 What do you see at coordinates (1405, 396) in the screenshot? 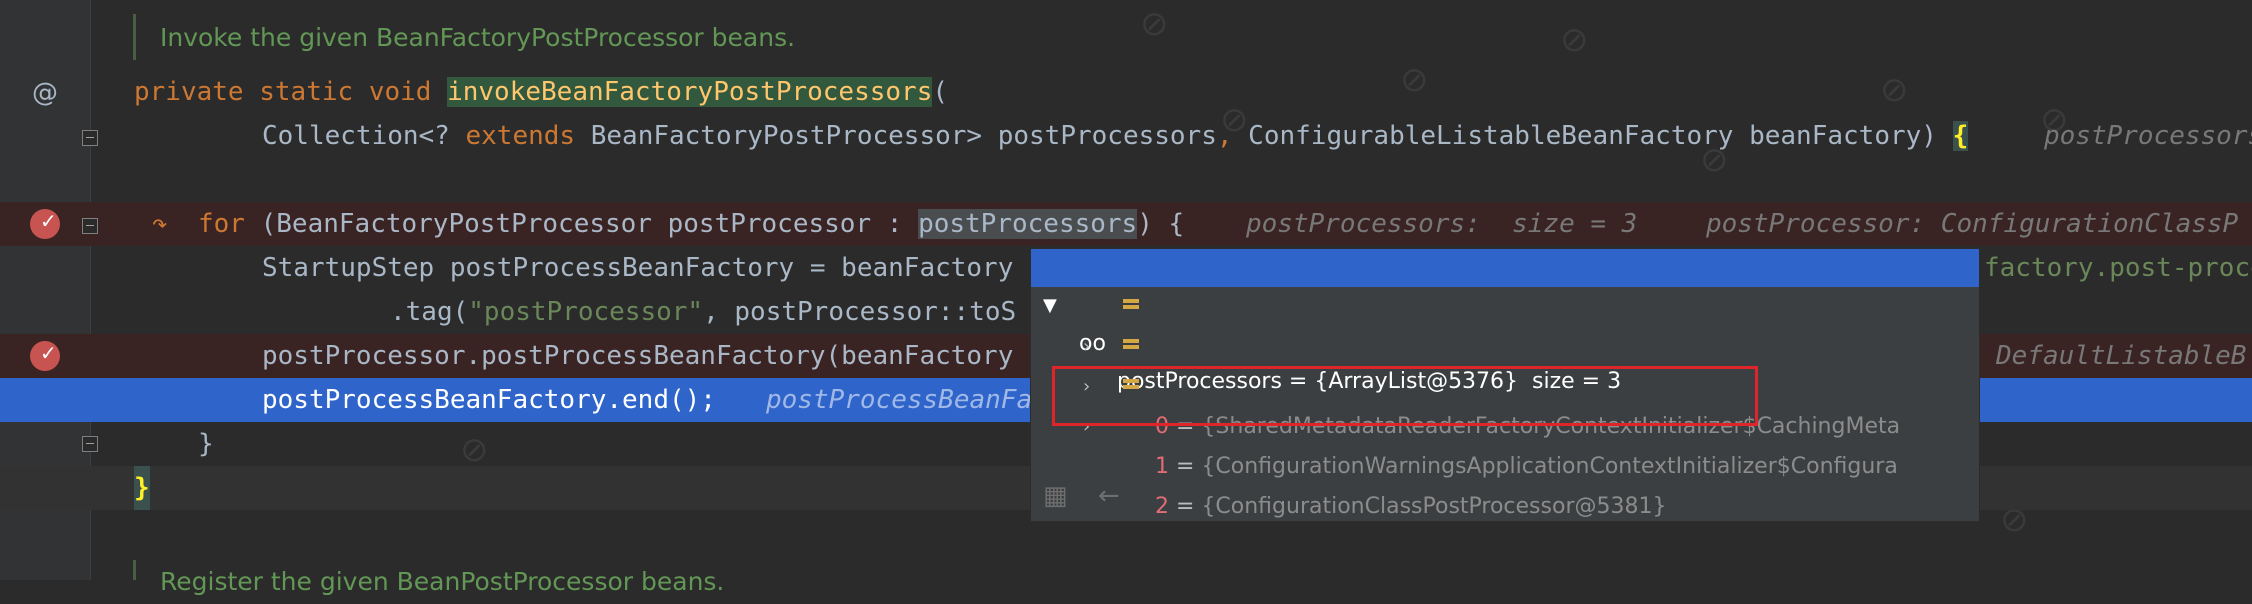
I see `highlight-annotation-box` at bounding box center [1405, 396].